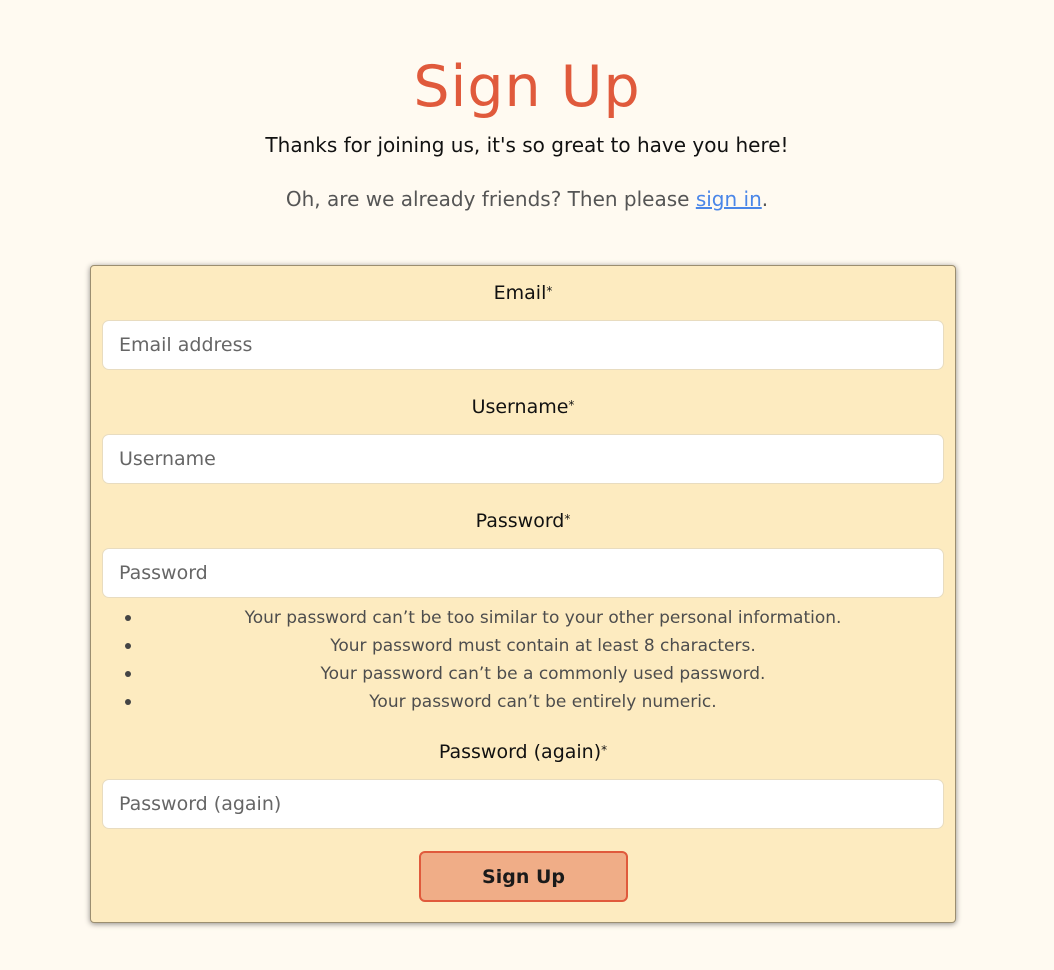 The image size is (1054, 970). Describe the element at coordinates (490, 199) in the screenshot. I see `signin-prompt-text: Oh, are we already friends? Then please` at that location.